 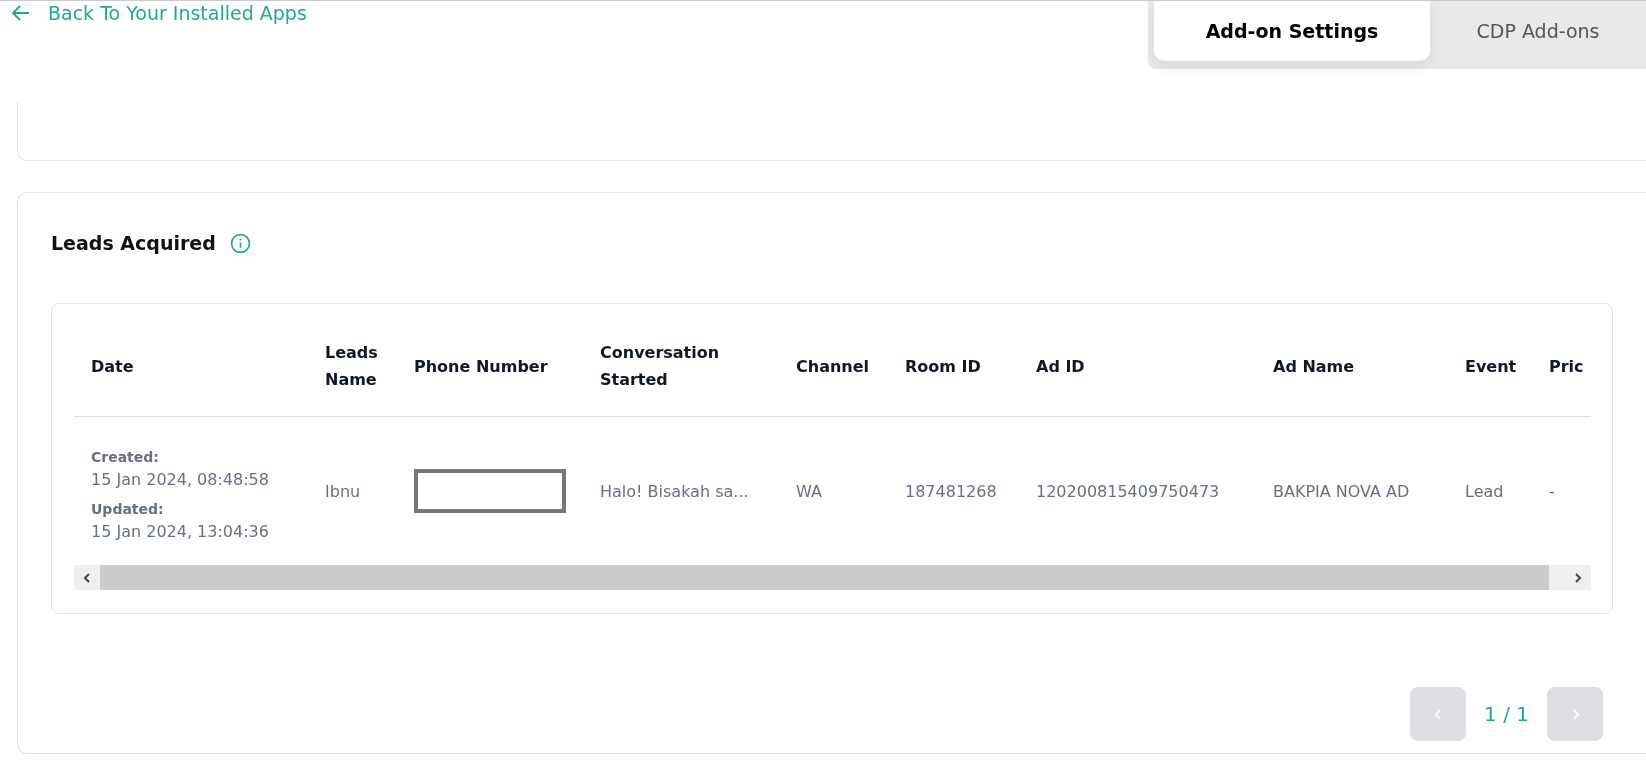 What do you see at coordinates (113, 366) in the screenshot?
I see `column-header: Date` at bounding box center [113, 366].